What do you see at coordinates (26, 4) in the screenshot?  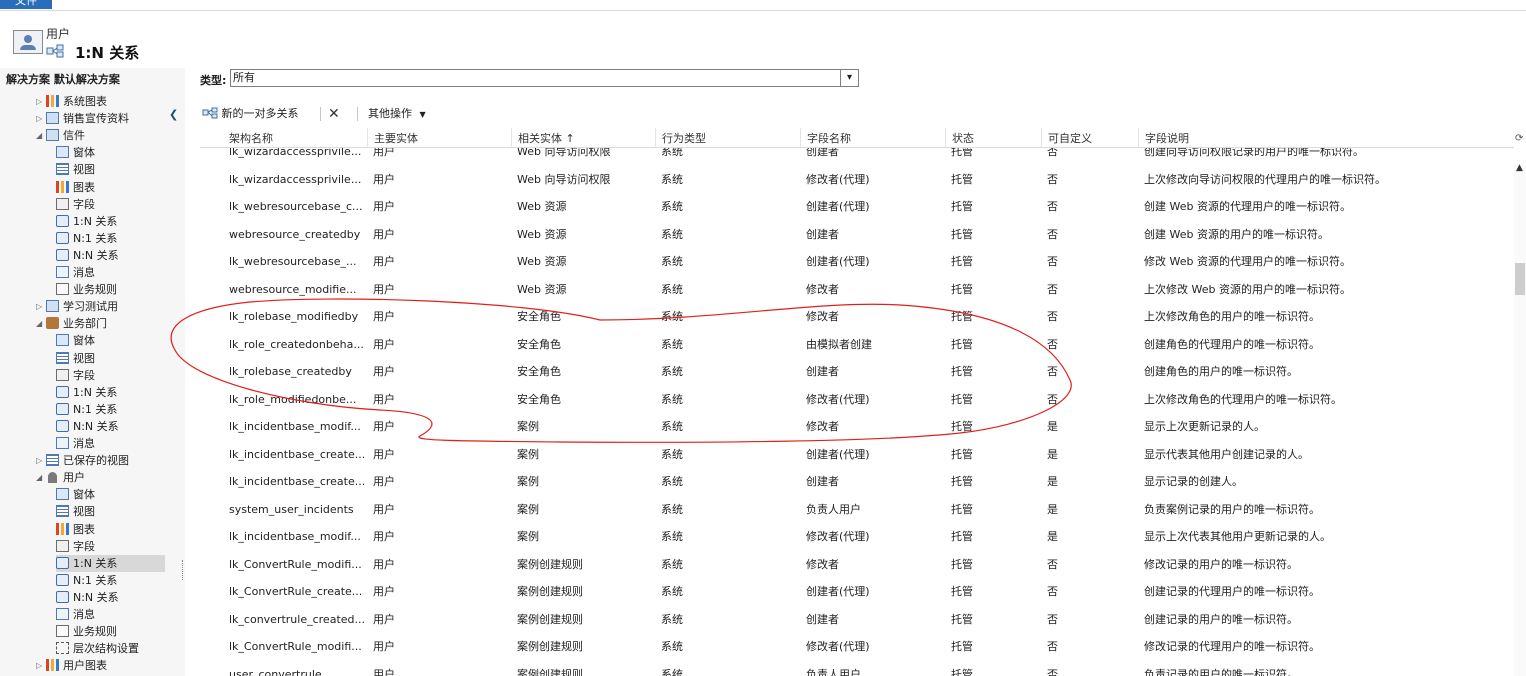 I see `file-tab: 文件` at bounding box center [26, 4].